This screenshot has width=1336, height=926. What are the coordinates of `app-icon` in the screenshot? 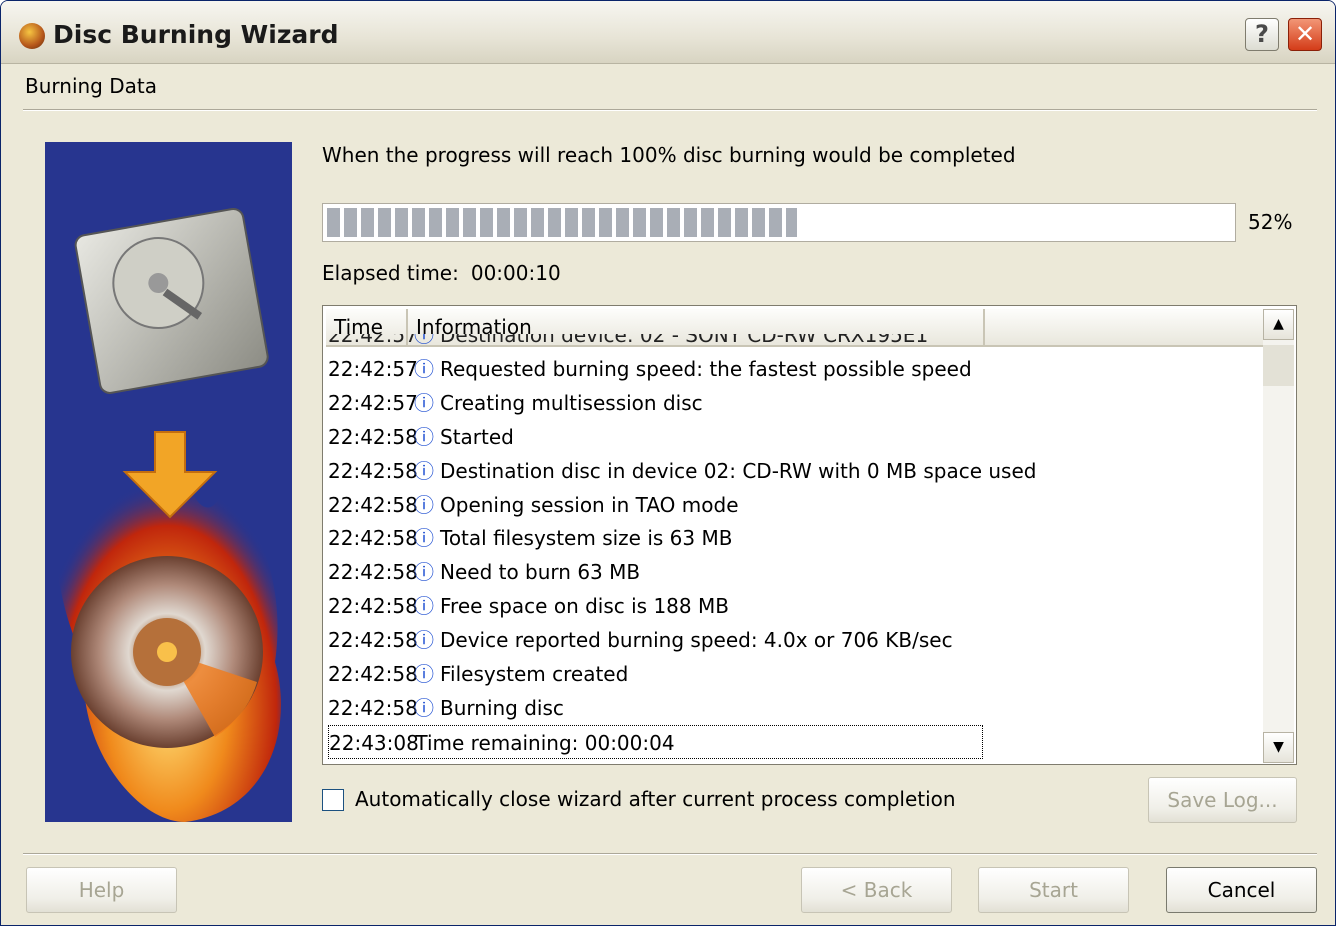 It's located at (32, 36).